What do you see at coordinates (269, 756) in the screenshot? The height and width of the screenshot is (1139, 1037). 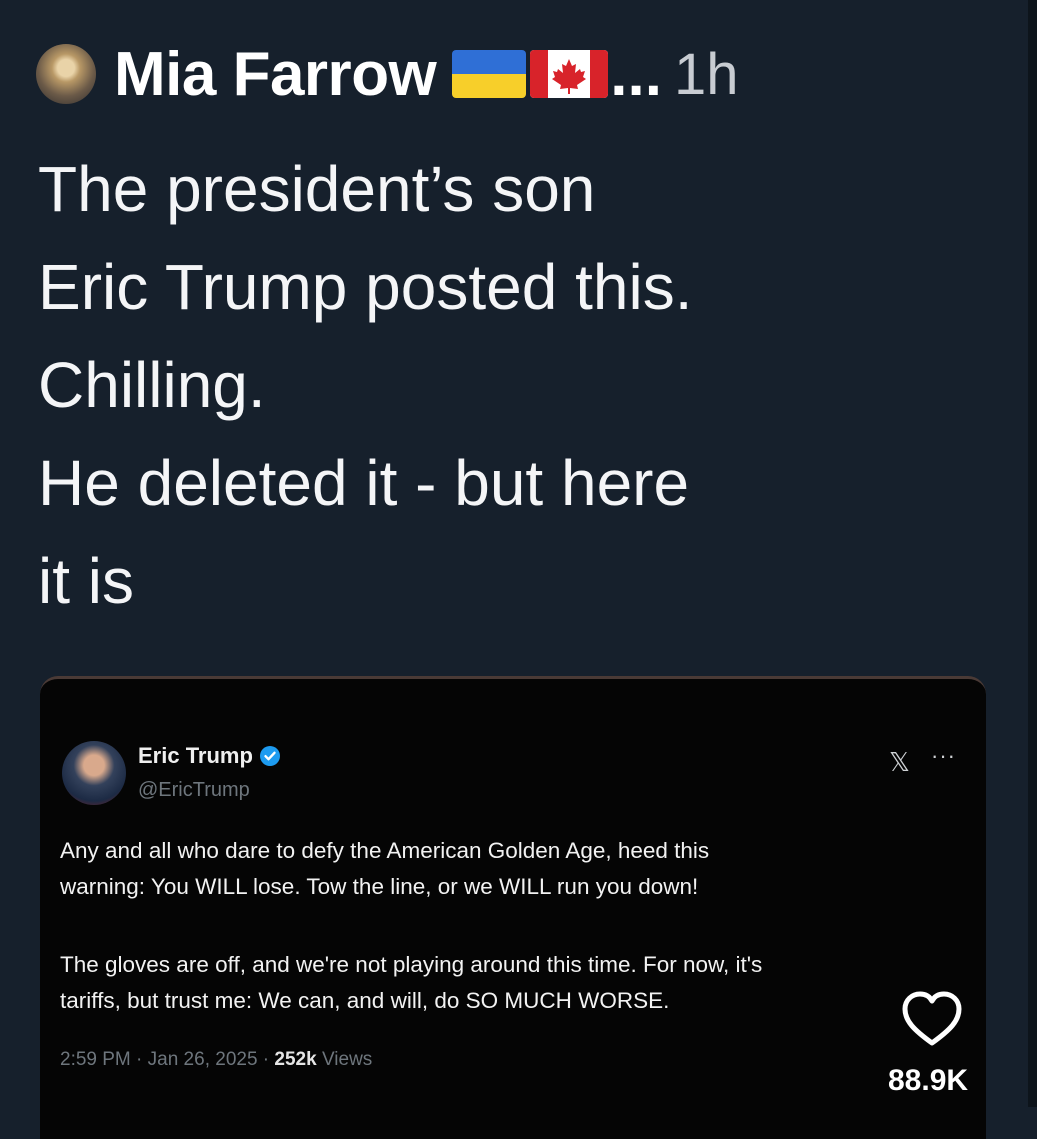 I see `verified-badge-icon` at bounding box center [269, 756].